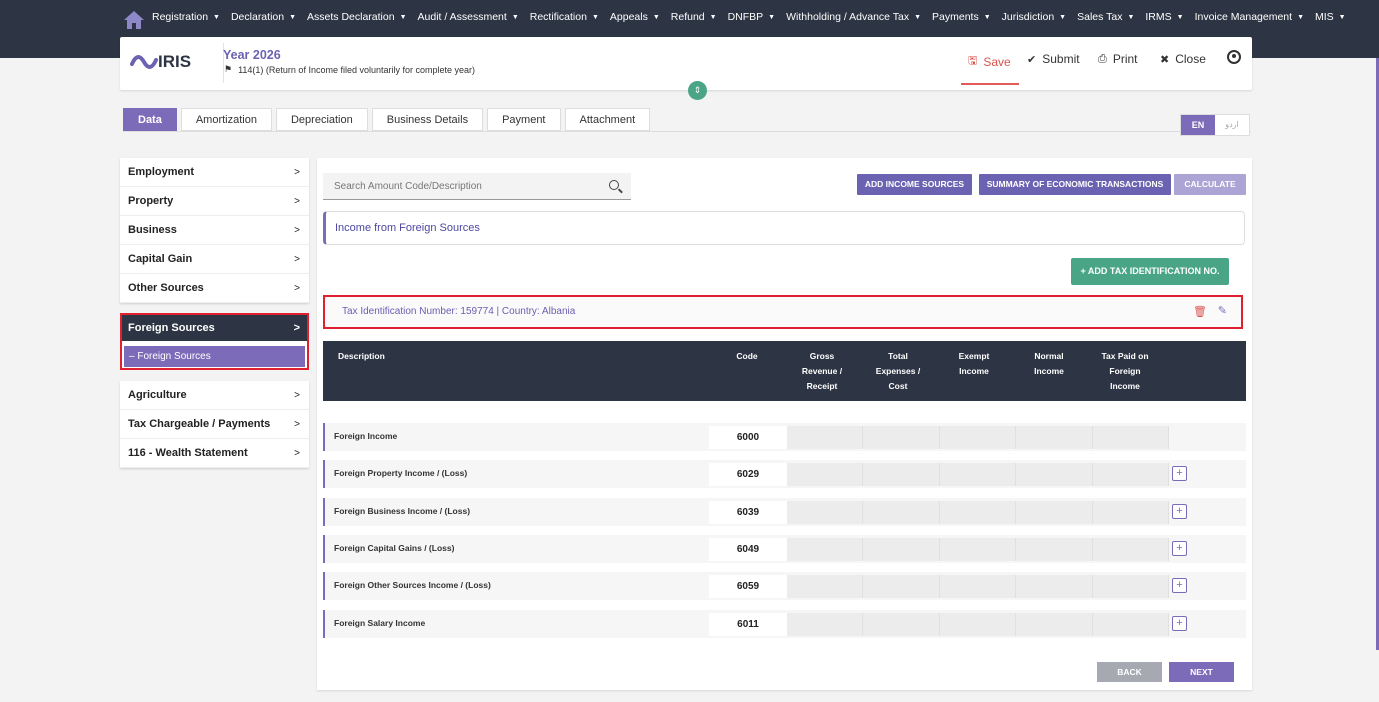  I want to click on svg-text: IRIS, so click(174, 61).